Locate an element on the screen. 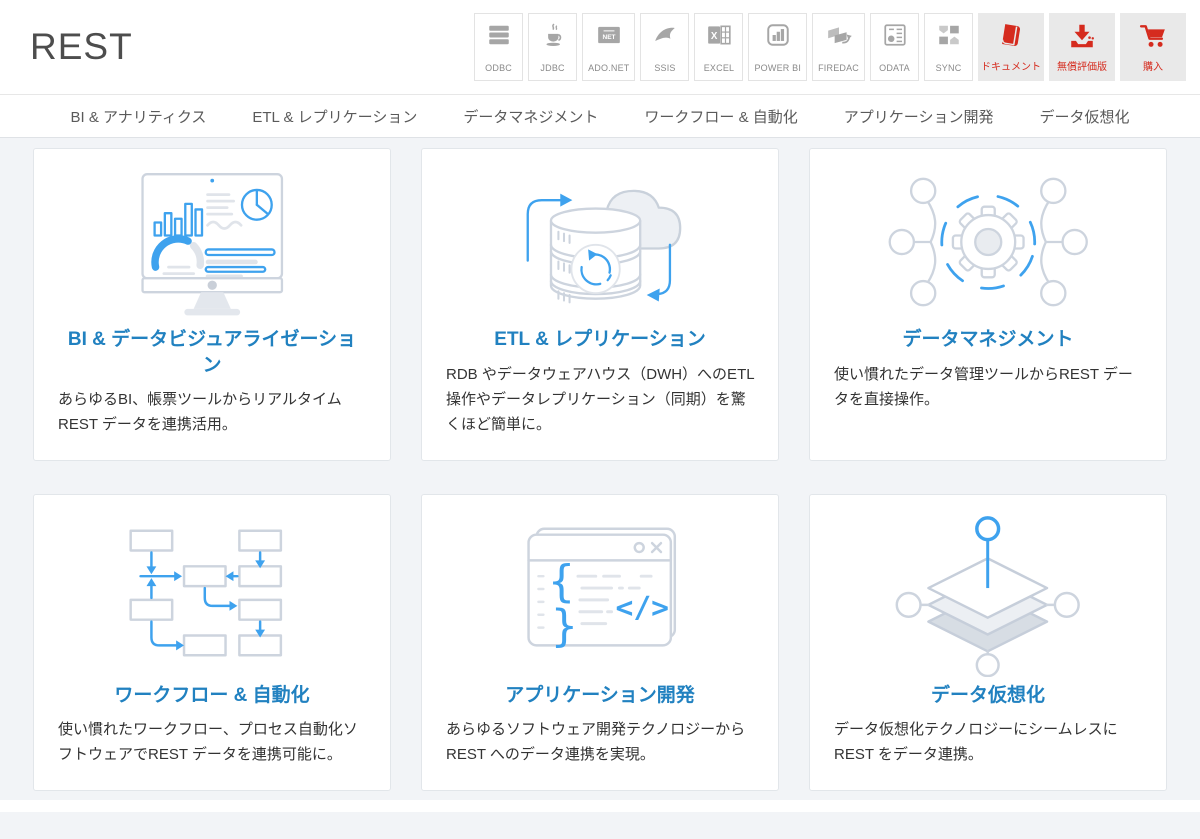 Image resolution: width=1200 pixels, height=839 pixels. tech-link-odbc: ODBC is located at coordinates (499, 47).